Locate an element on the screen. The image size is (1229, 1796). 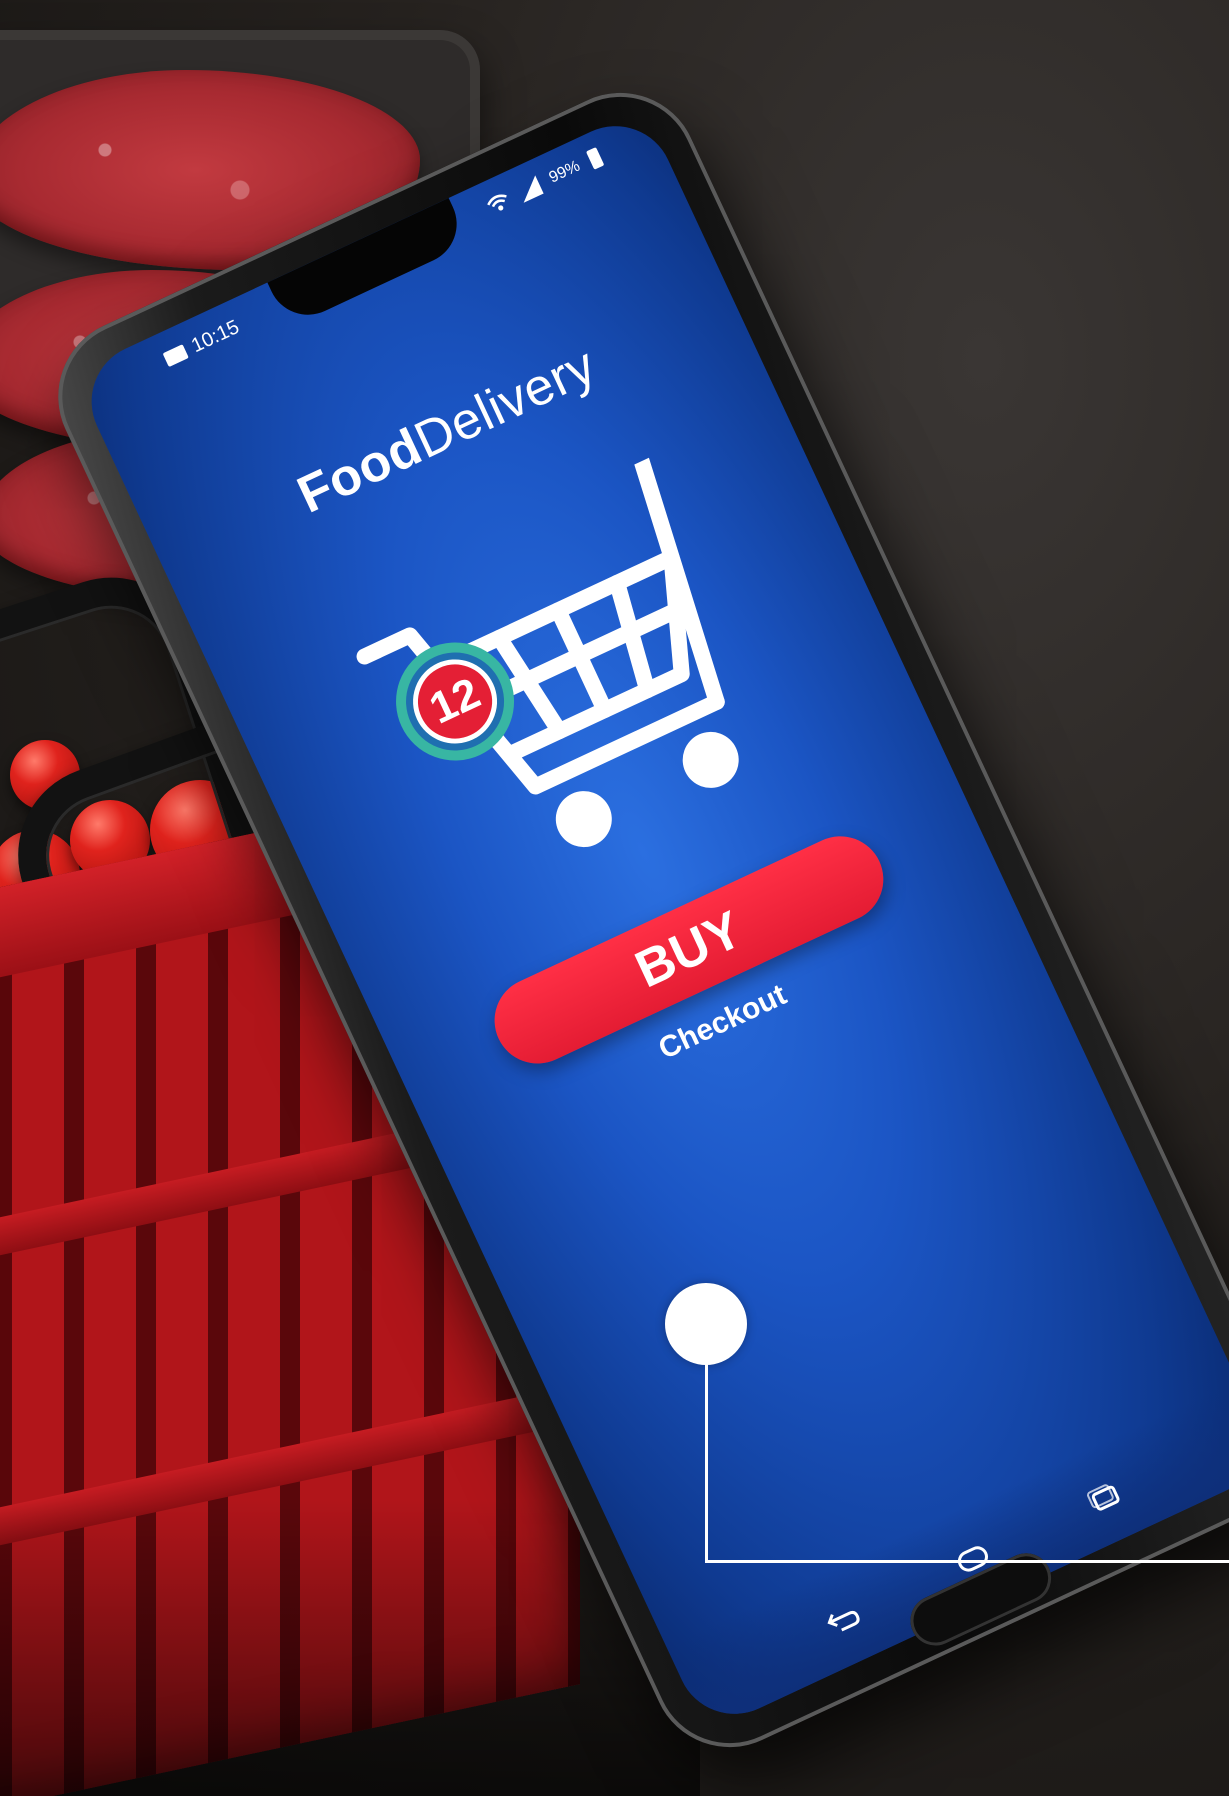
status-time: 10:15 is located at coordinates (215, 337).